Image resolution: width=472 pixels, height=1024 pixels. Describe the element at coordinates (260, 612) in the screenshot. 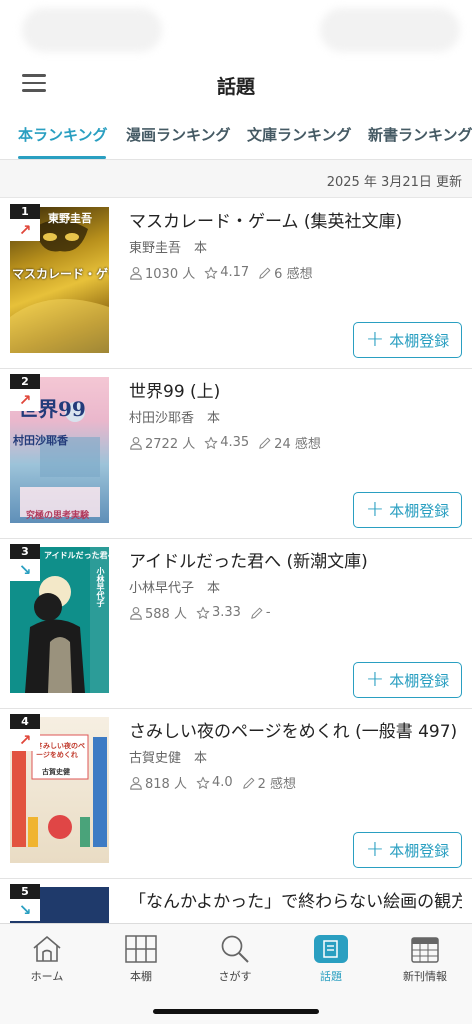

I see `reviews-stat: -` at that location.